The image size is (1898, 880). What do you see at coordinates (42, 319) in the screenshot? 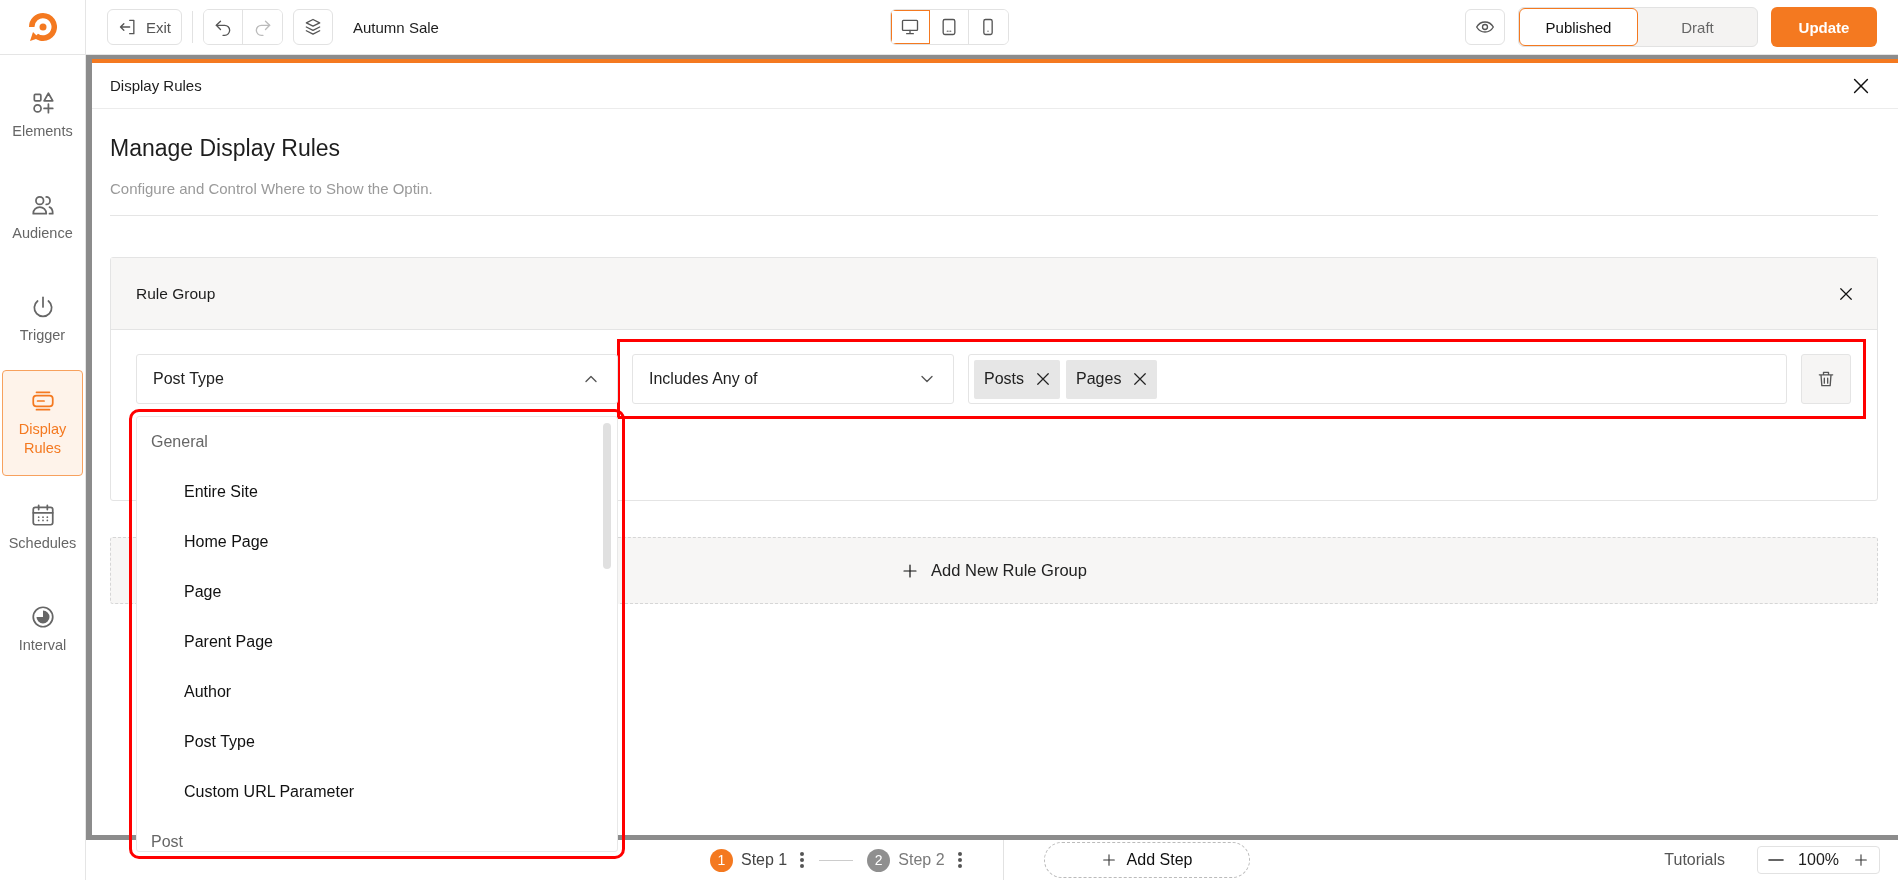
I see `sidebar-item: Trigger` at bounding box center [42, 319].